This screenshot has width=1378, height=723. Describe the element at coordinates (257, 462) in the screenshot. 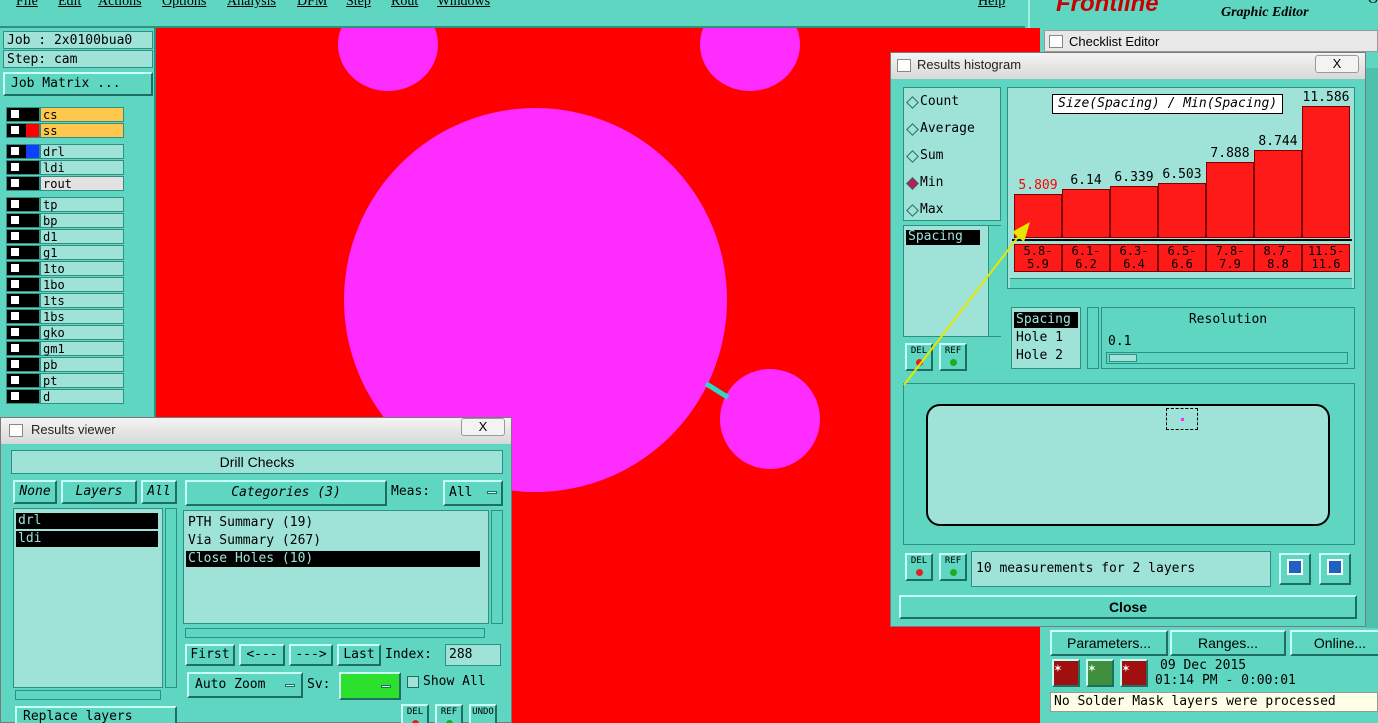

I see `section-header: Drill Checks` at that location.